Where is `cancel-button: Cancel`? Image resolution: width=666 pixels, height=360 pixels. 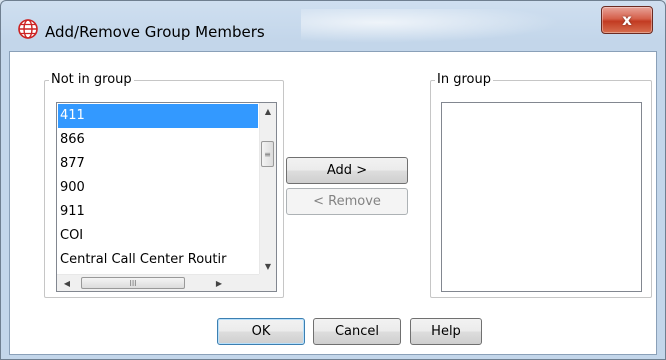 cancel-button: Cancel is located at coordinates (357, 331).